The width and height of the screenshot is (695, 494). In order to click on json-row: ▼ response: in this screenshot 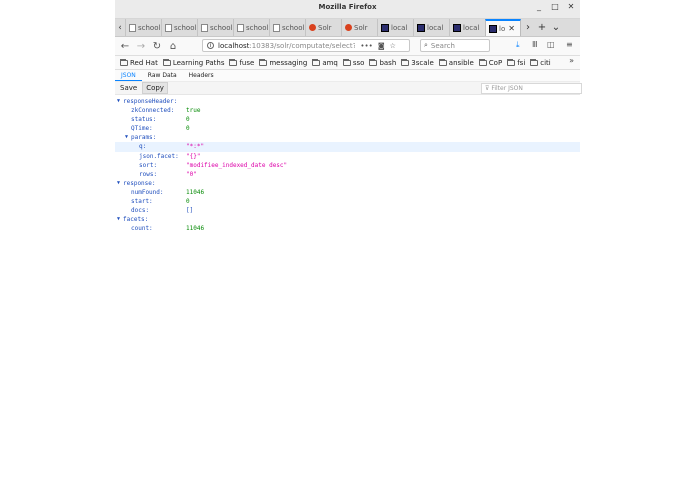, I will do `click(347, 183)`.